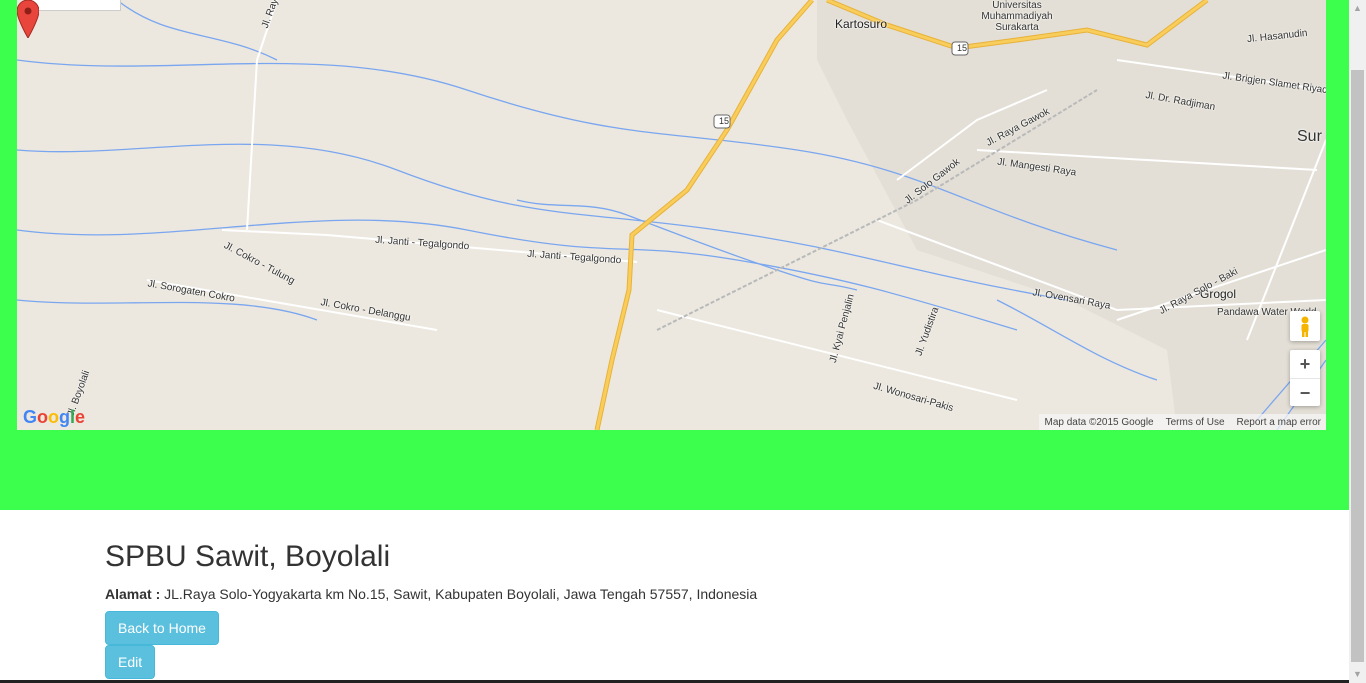 The width and height of the screenshot is (1366, 683). I want to click on pegman-icon, so click(1305, 326).